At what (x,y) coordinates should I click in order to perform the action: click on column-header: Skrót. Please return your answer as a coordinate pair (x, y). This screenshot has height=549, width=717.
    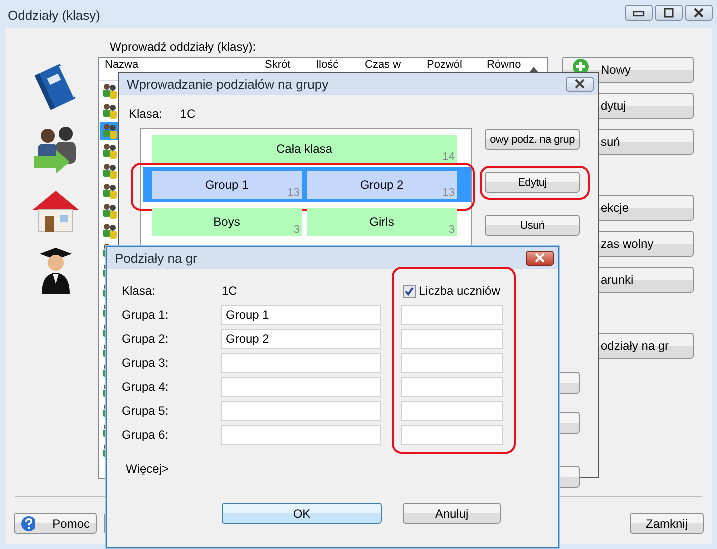
    Looking at the image, I should click on (278, 65).